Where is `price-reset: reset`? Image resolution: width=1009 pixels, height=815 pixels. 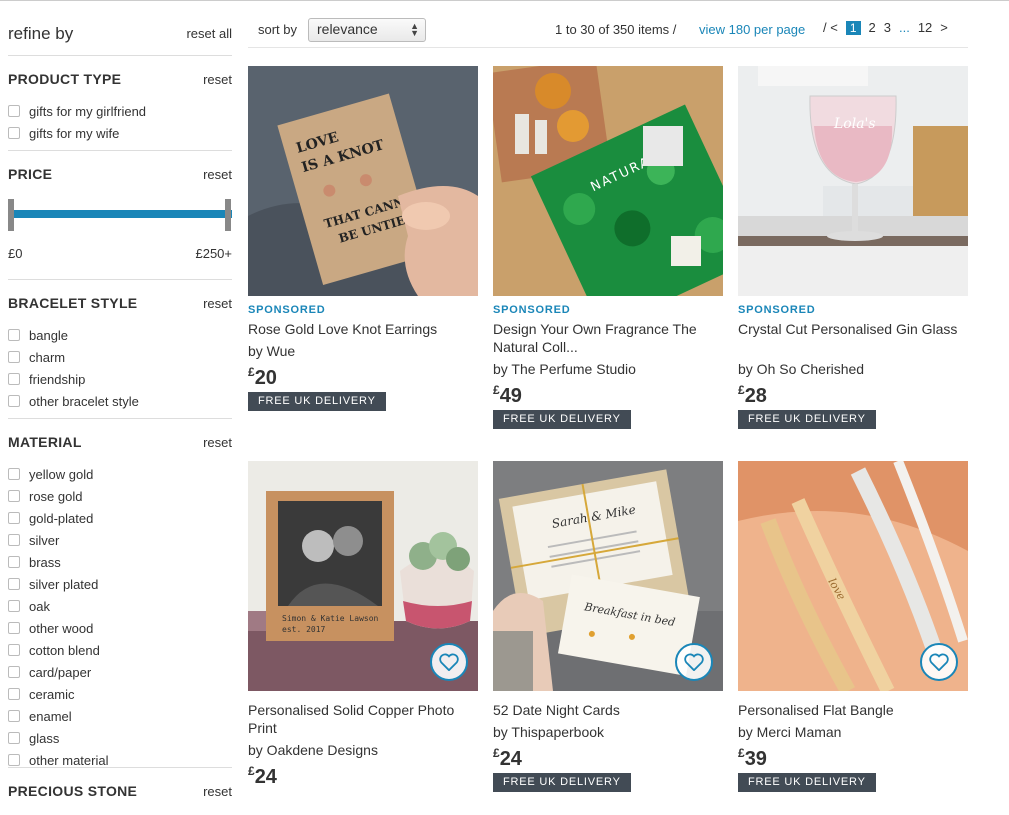 price-reset: reset is located at coordinates (217, 174).